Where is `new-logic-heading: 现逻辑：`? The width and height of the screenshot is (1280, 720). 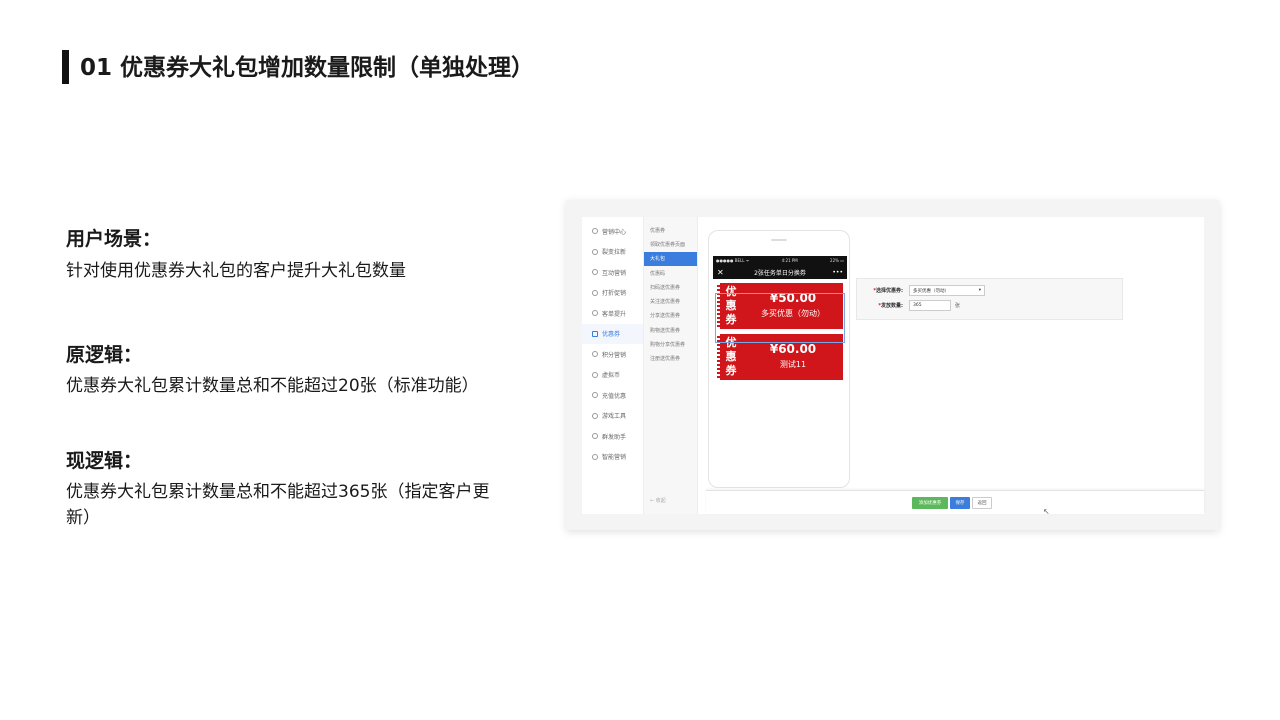 new-logic-heading: 现逻辑： is located at coordinates (104, 461).